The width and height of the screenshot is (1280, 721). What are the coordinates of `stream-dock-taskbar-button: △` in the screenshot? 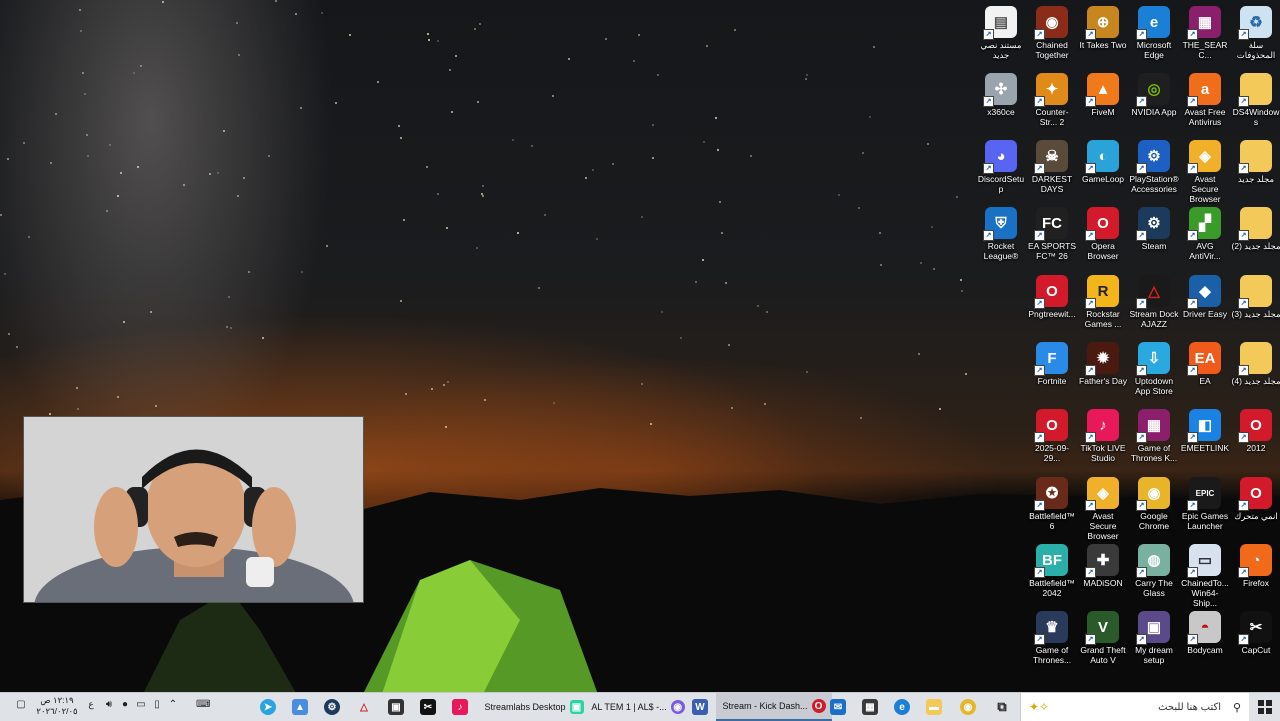 It's located at (364, 707).